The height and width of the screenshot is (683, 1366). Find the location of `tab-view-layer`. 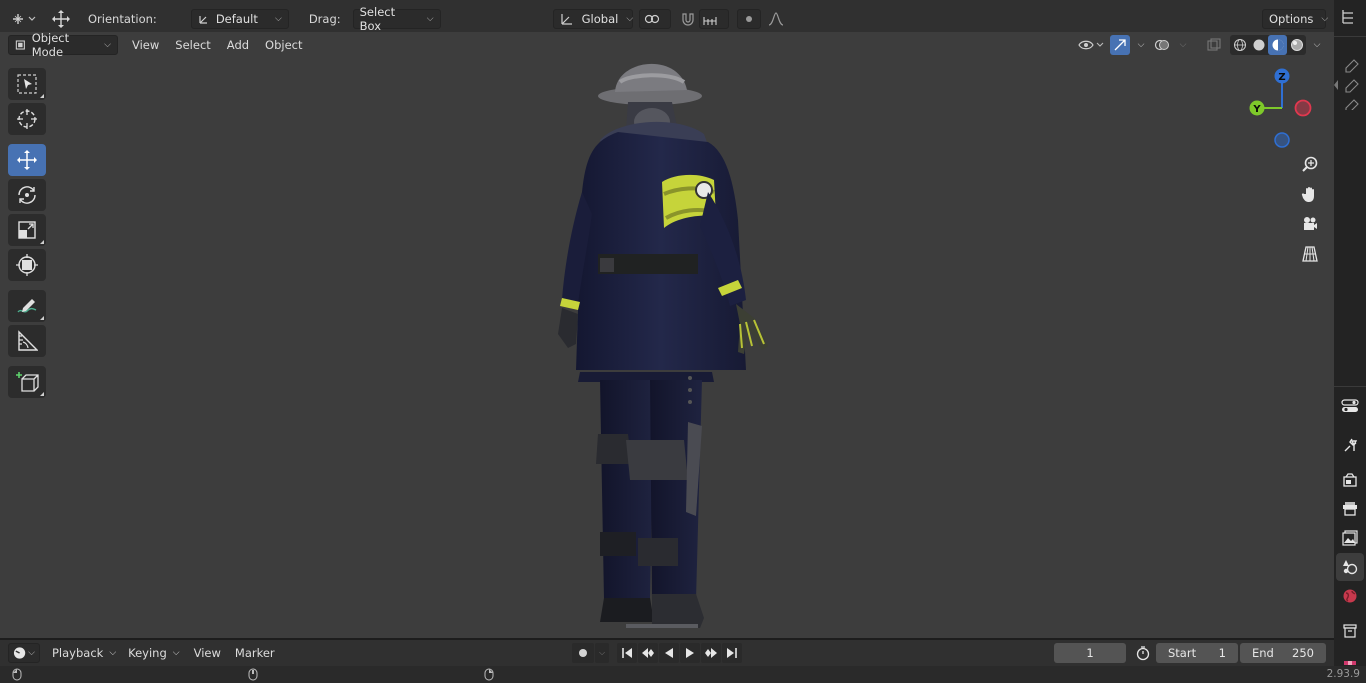

tab-view-layer is located at coordinates (1350, 538).